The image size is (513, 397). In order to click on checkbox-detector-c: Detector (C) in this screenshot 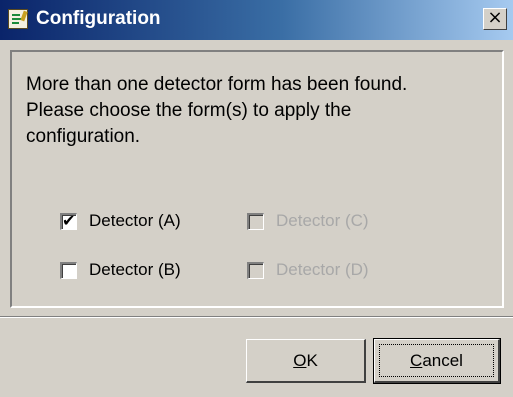, I will do `click(308, 221)`.